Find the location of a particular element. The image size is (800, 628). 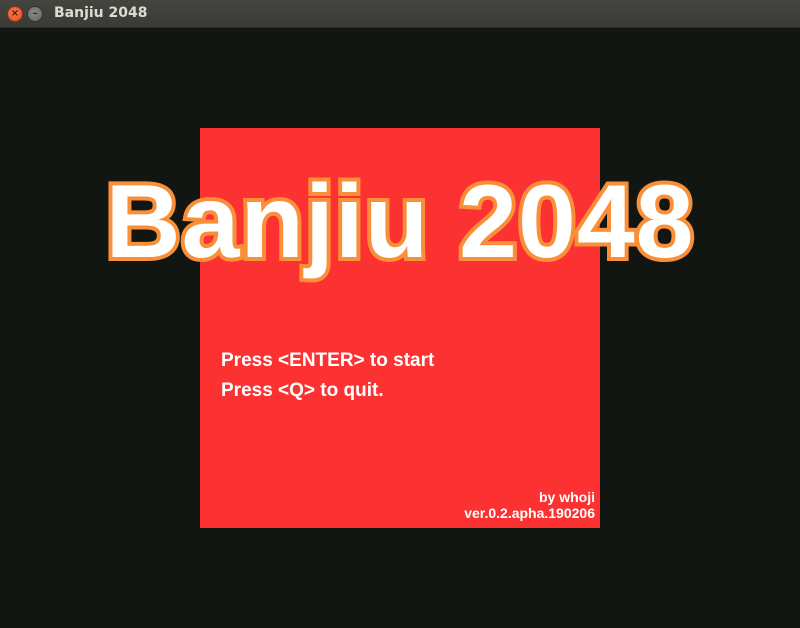

credits: by whoji ver.0.2.apha.190206 is located at coordinates (529, 505).